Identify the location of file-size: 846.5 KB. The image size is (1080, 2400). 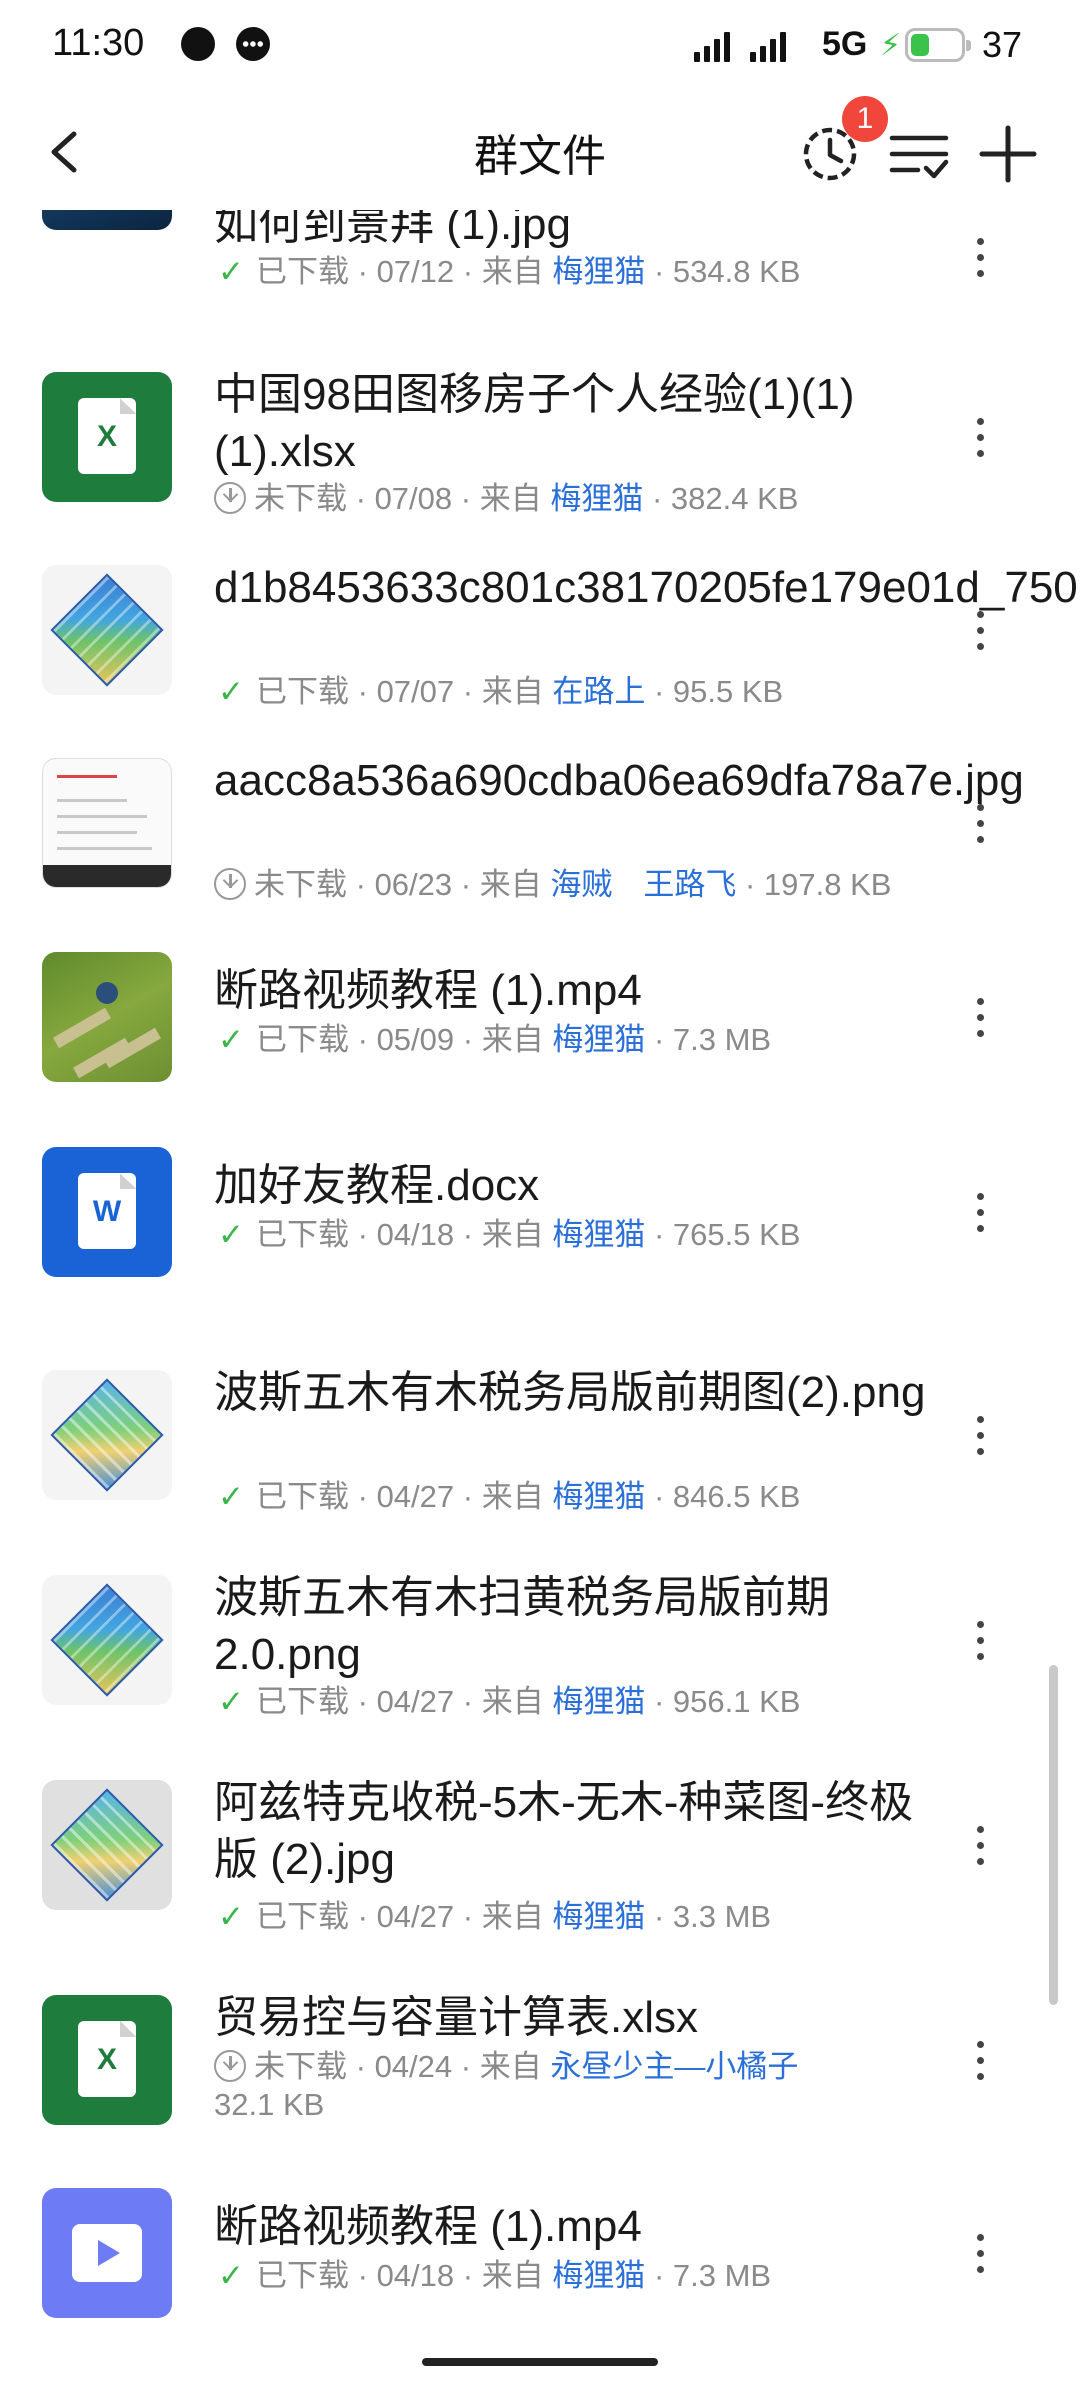
(736, 1496).